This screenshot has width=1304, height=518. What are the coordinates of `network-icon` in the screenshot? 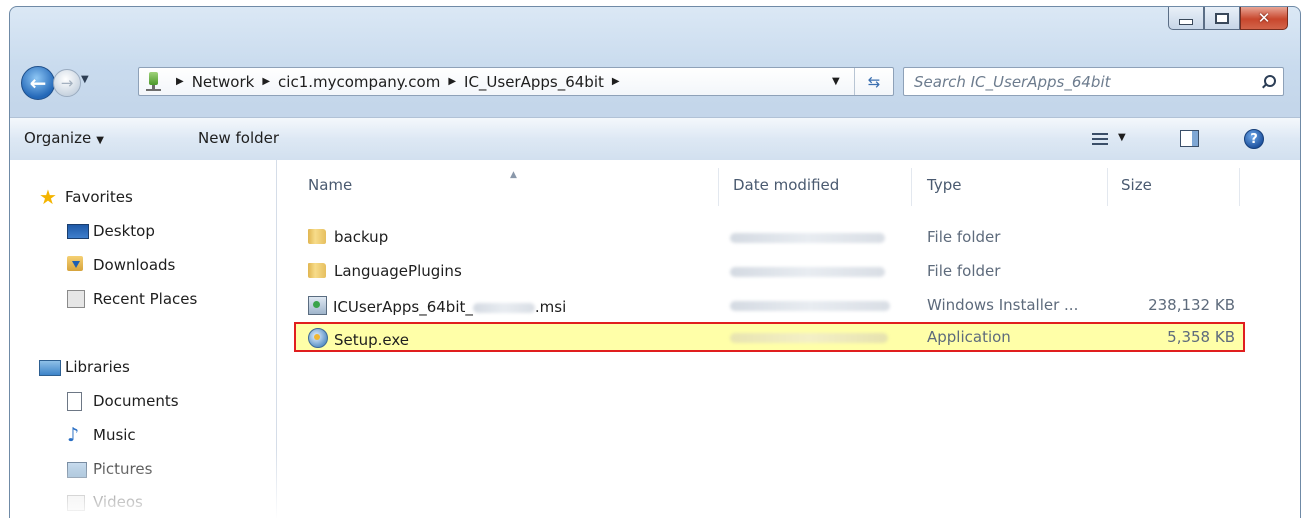 It's located at (154, 81).